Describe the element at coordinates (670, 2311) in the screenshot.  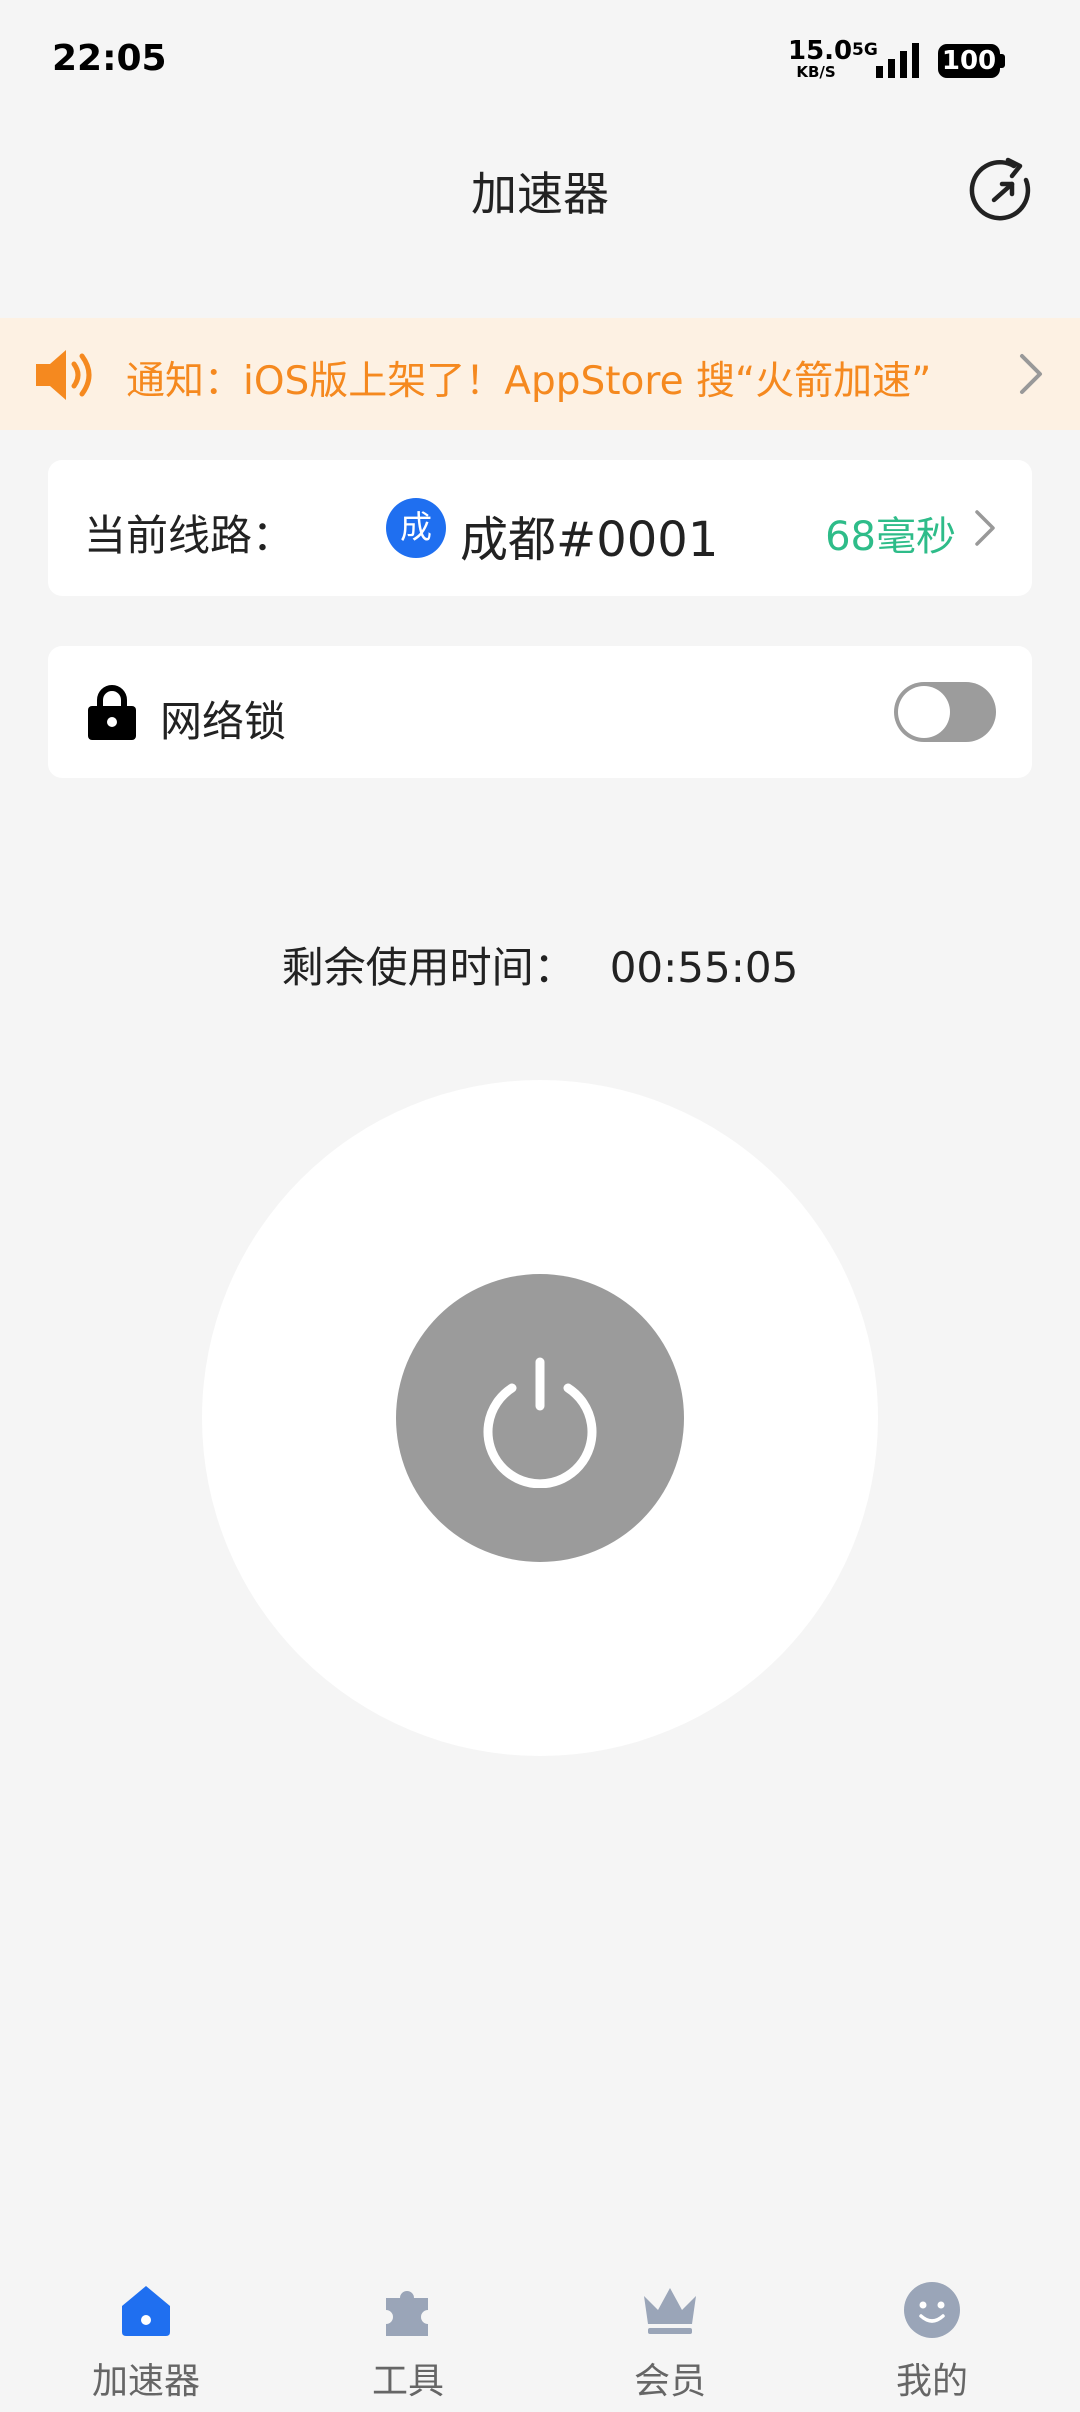
I see `crown-icon` at that location.